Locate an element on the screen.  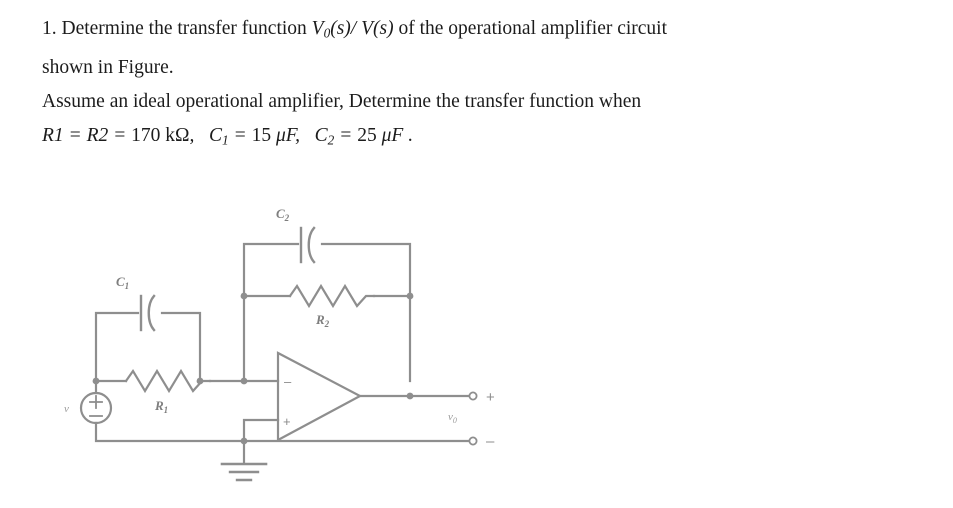
c2-value-expression: C2 = 25 μF . is located at coordinates (364, 136).